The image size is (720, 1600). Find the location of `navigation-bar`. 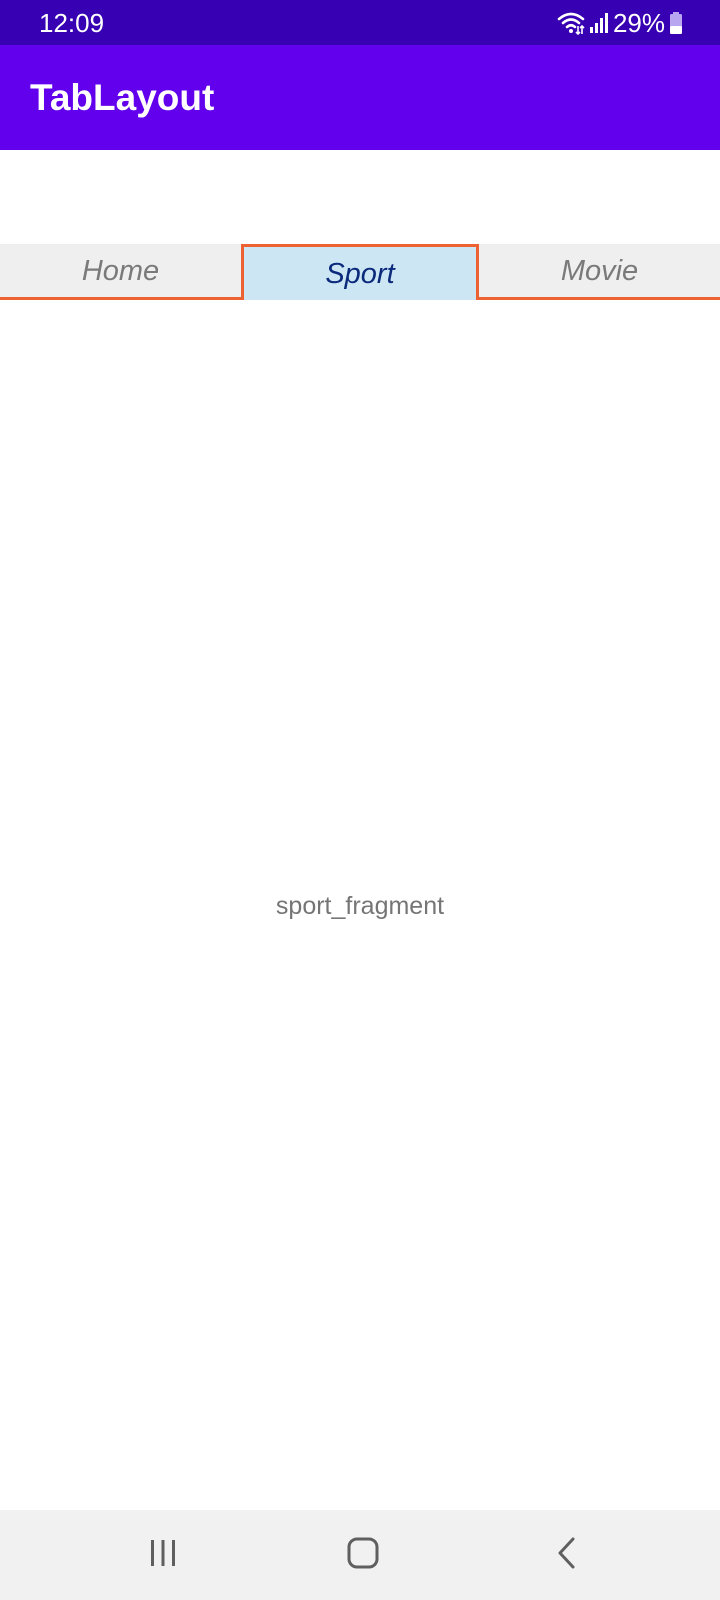

navigation-bar is located at coordinates (360, 1555).